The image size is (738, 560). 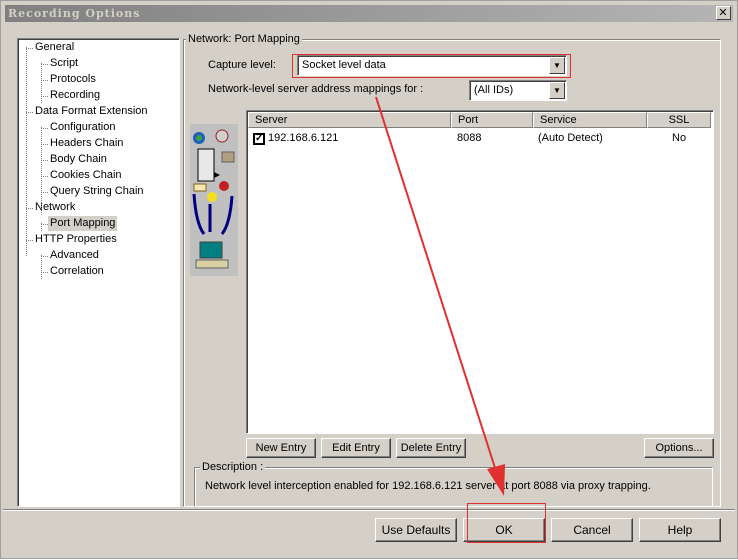 What do you see at coordinates (440, 296) in the screenshot?
I see `annotation-arrow-icon` at bounding box center [440, 296].